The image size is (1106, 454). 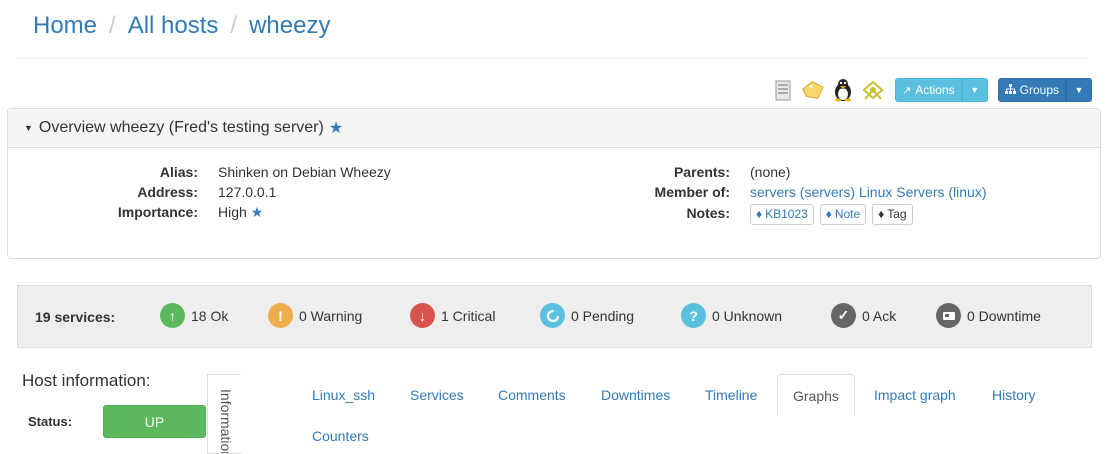 I want to click on tab-timeline: Timeline, so click(x=731, y=395).